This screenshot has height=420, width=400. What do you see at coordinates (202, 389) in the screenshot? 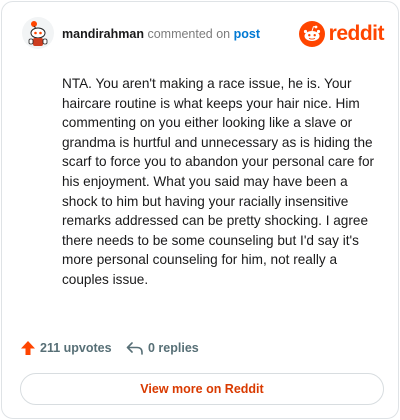
I see `view-more-button: View more on Reddit` at bounding box center [202, 389].